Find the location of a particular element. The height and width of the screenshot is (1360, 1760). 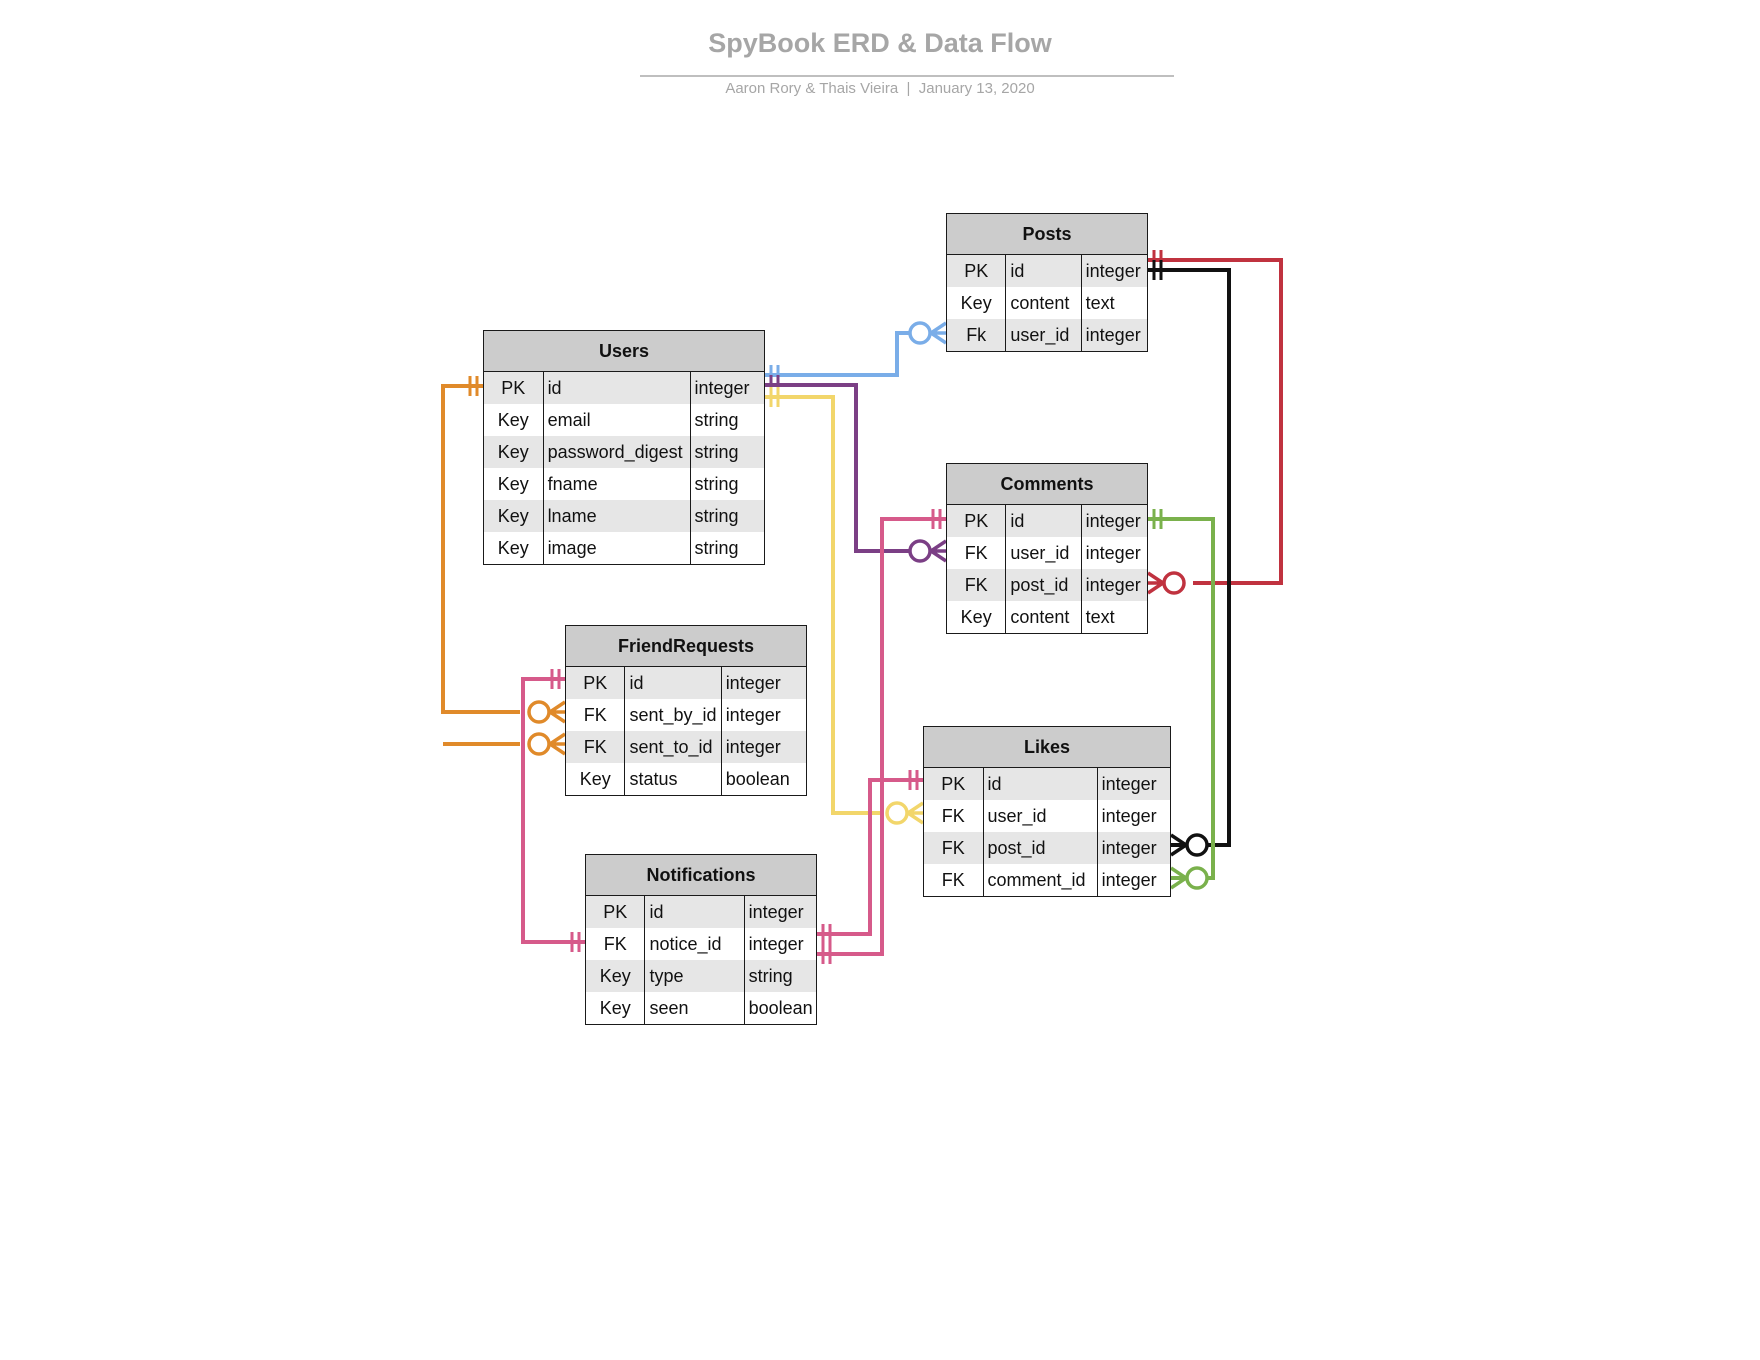

entity-row: Key fname string is located at coordinates (624, 484).